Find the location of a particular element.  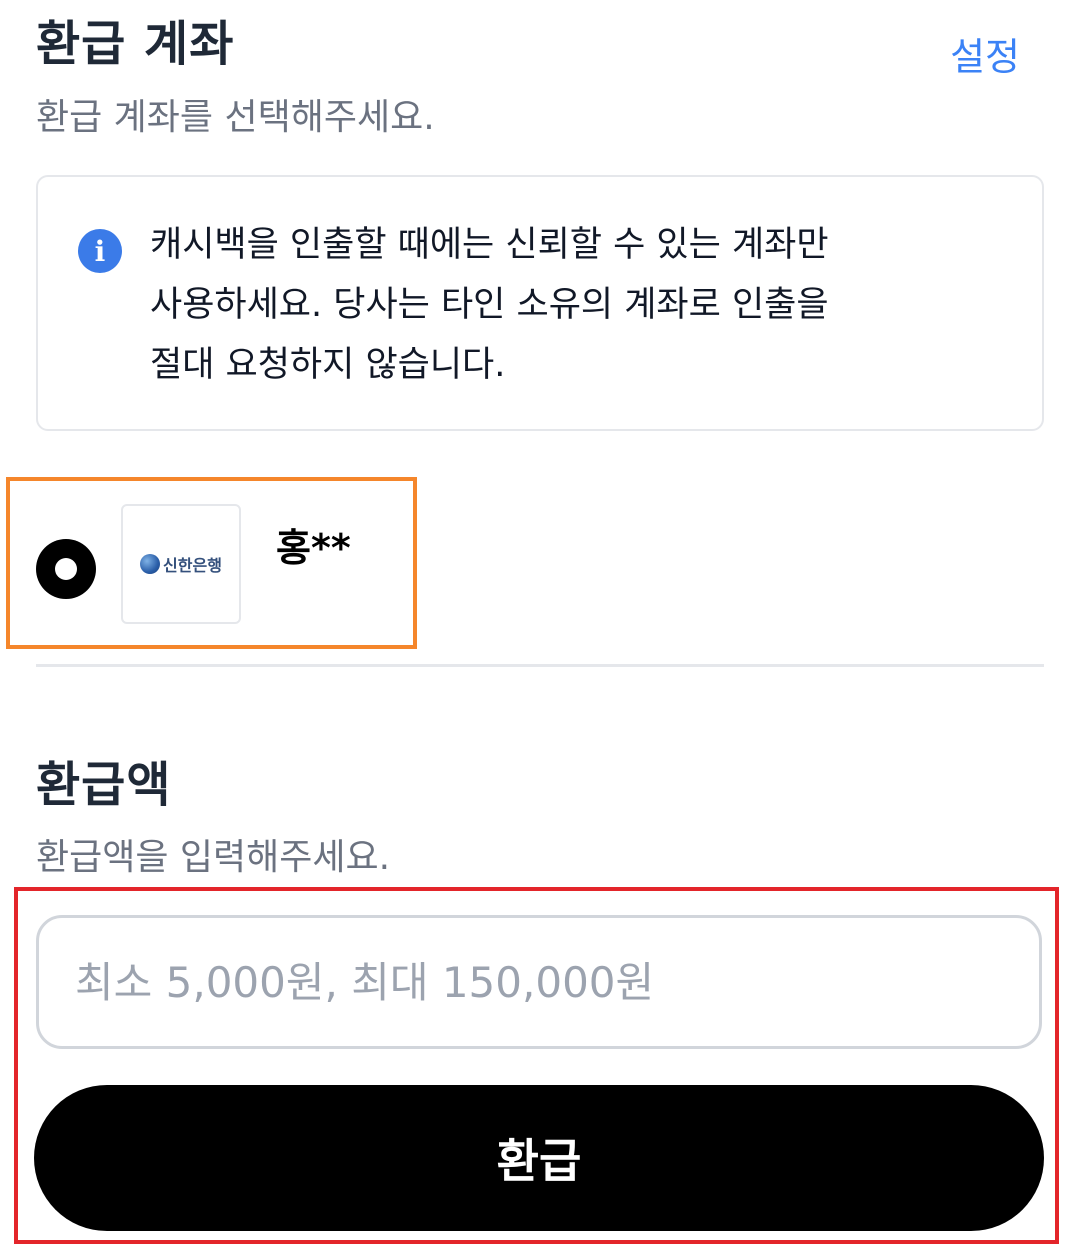

refund-amount-title: 환급액 is located at coordinates (104, 785).